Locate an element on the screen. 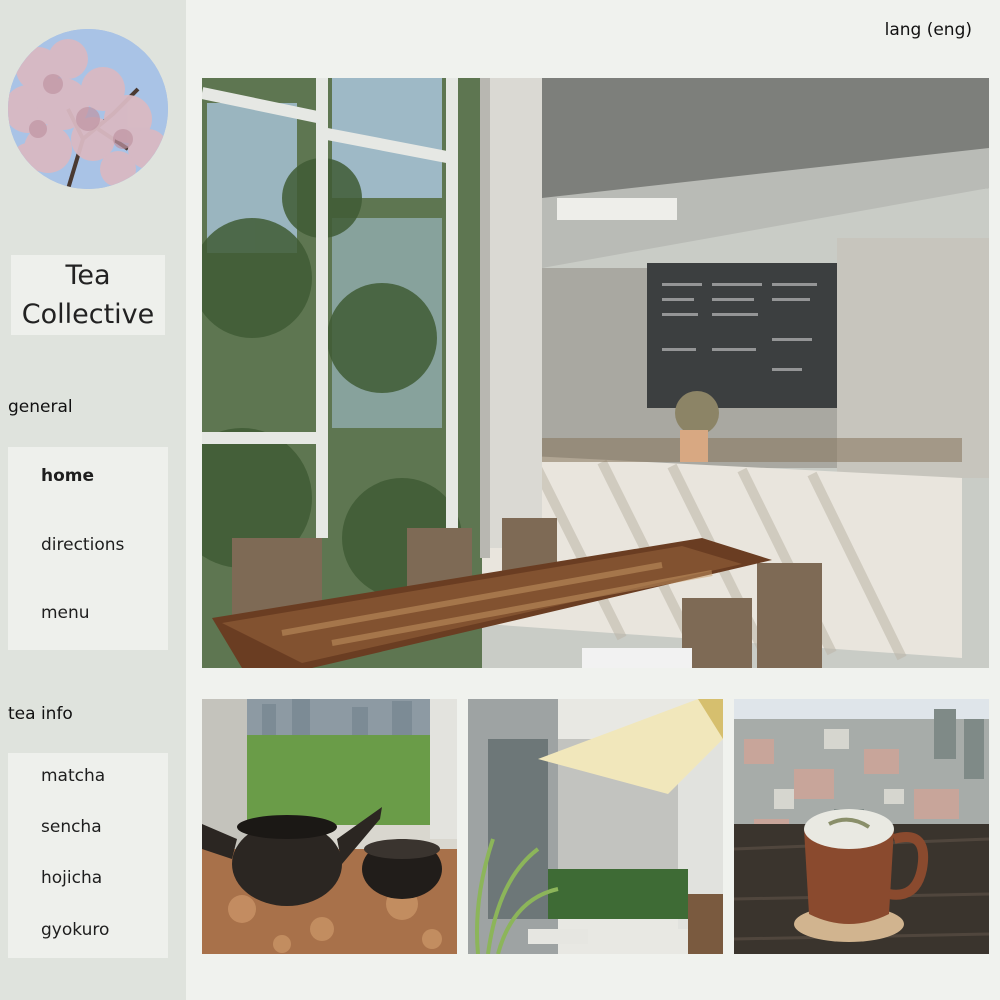 The image size is (1000, 1000). gallery-terrace-image is located at coordinates (595, 826).